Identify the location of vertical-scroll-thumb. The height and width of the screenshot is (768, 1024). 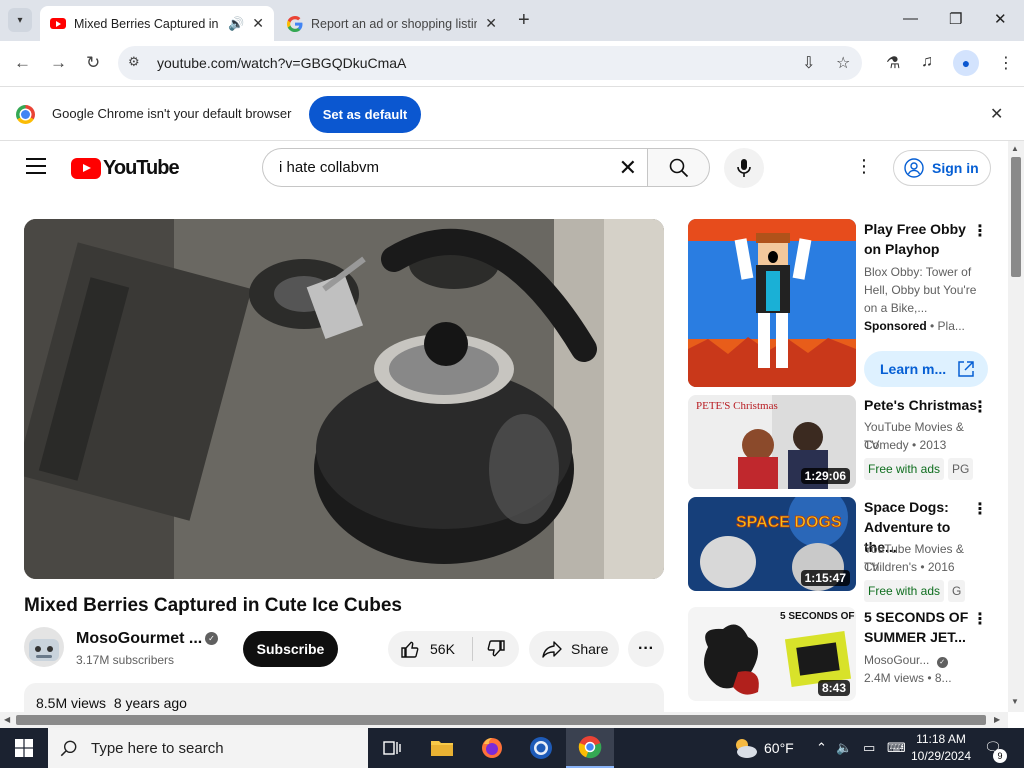
(1016, 217).